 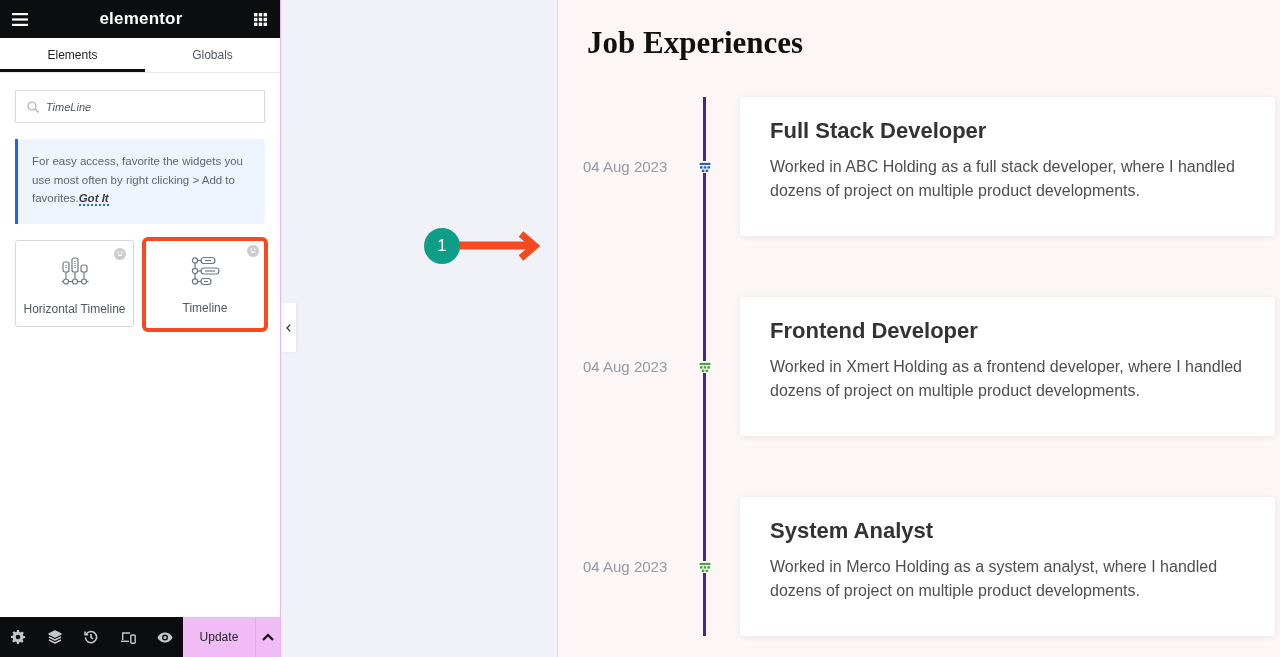 I want to click on widget-card: Horizontal Timeline, so click(x=74, y=283).